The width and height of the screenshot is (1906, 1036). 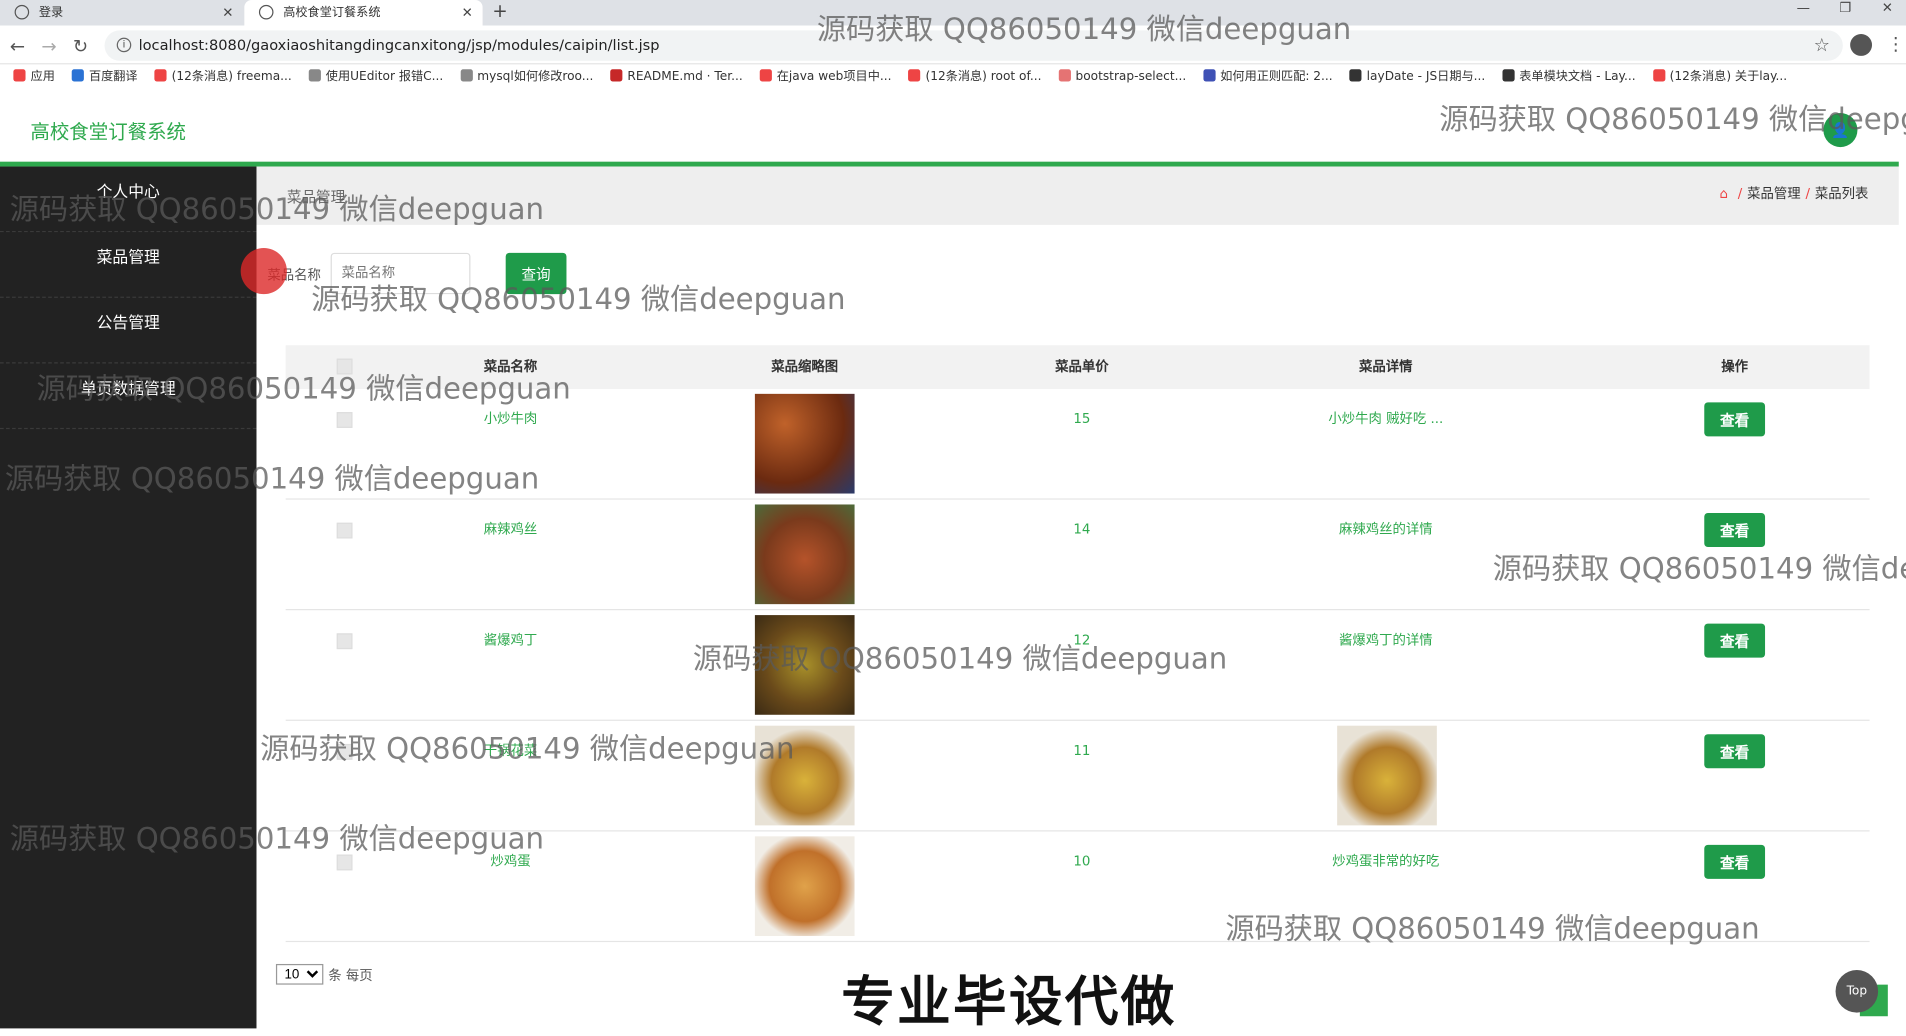 I want to click on browser-tab-login: 登录 ✕, so click(x=121, y=13).